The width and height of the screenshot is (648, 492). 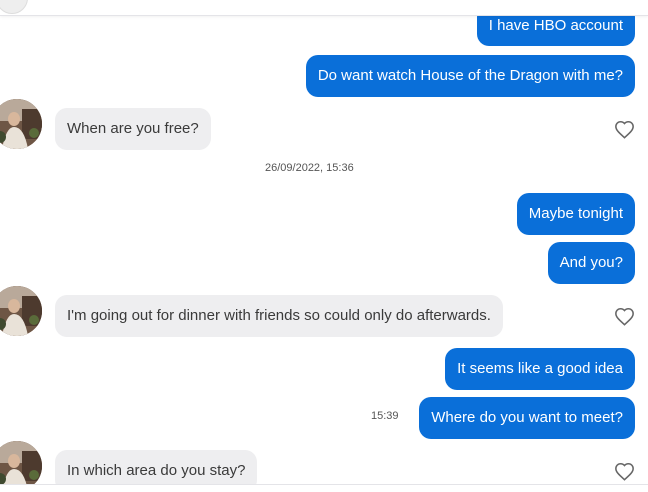 I want to click on outgoing-message: And you?, so click(x=591, y=263).